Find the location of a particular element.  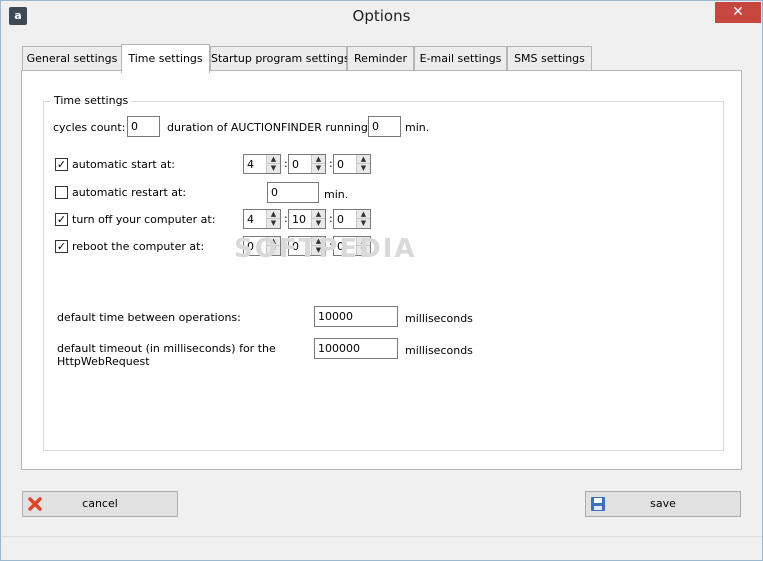

floppy-disk-icon is located at coordinates (598, 504).